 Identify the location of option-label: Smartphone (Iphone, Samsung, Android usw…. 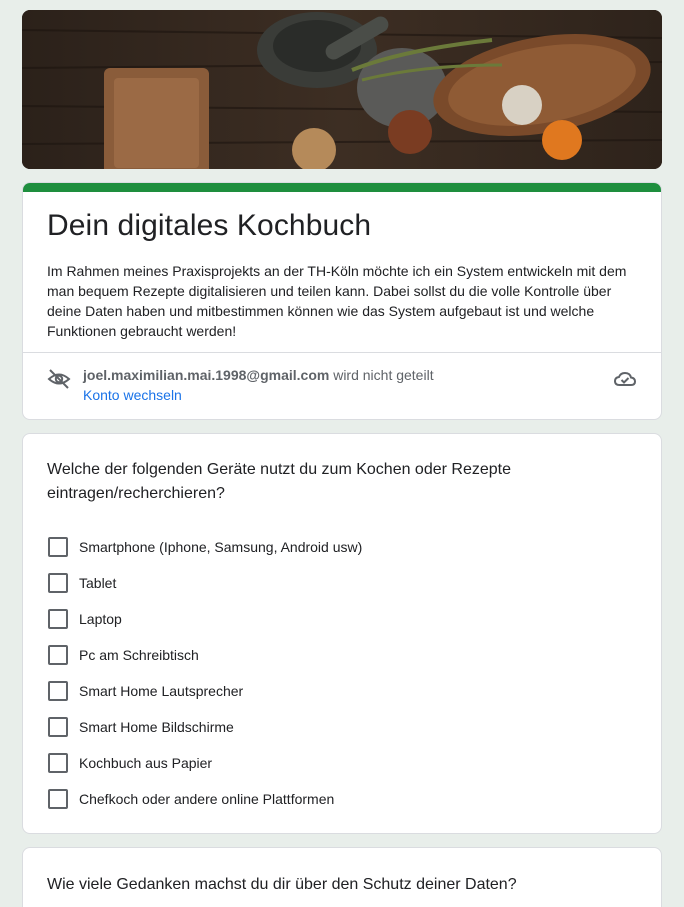
(221, 547).